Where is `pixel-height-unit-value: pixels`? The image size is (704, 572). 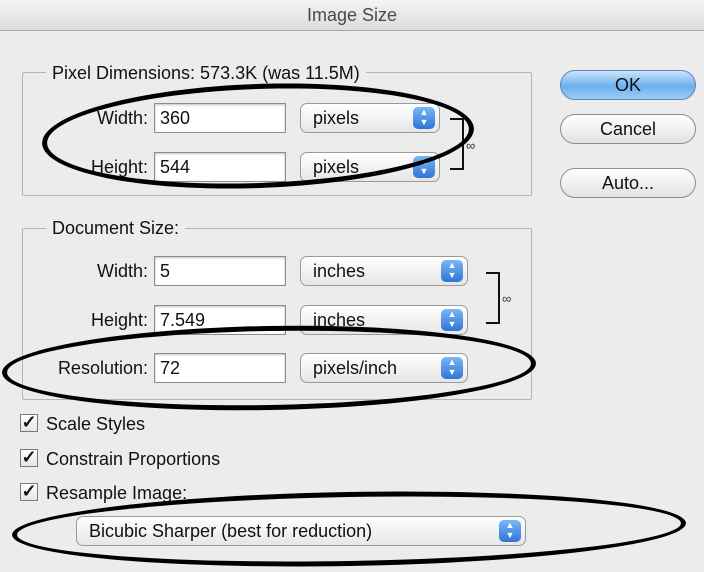 pixel-height-unit-value: pixels is located at coordinates (336, 167).